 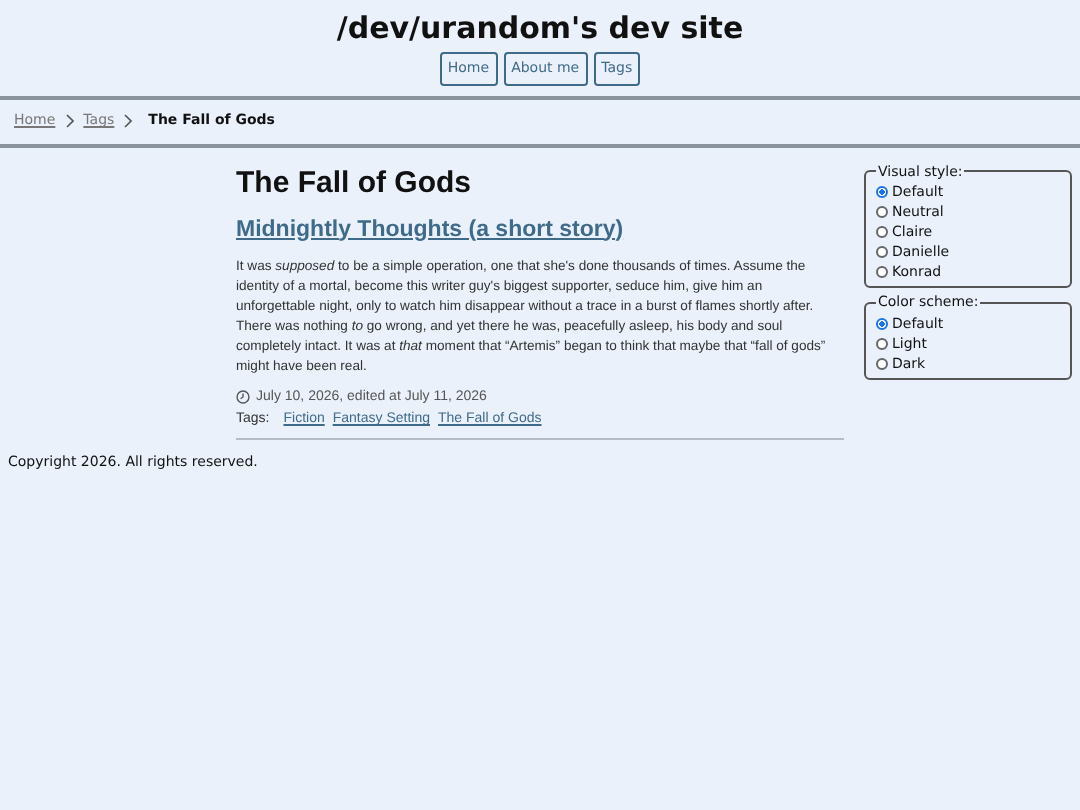 I want to click on clock-icon, so click(x=243, y=397).